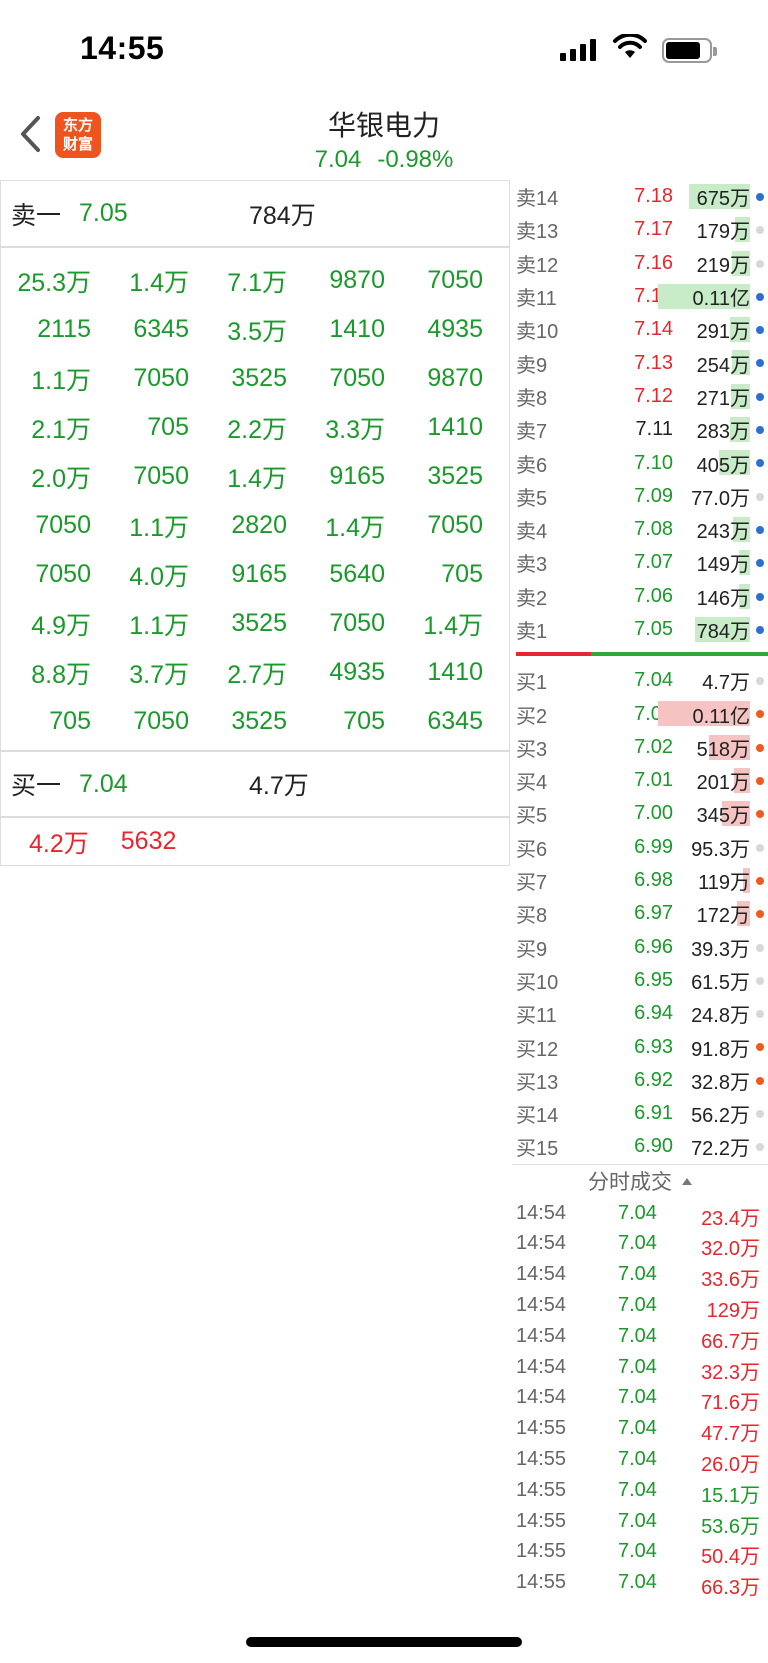 This screenshot has width=768, height=1663. Describe the element at coordinates (640, 1080) in the screenshot. I see `bid-level-row: 买13 6.92 32.8万` at that location.